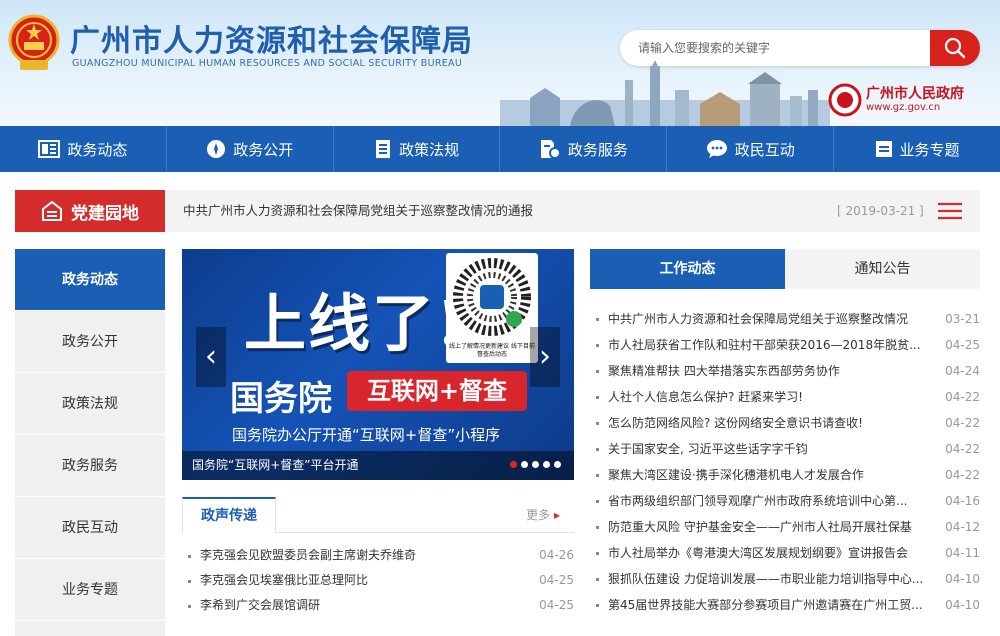  Describe the element at coordinates (785, 527) in the screenshot. I see `list-item: 防范重大风险 守护基金安全——广州市人社局开展社保基 04-12` at that location.